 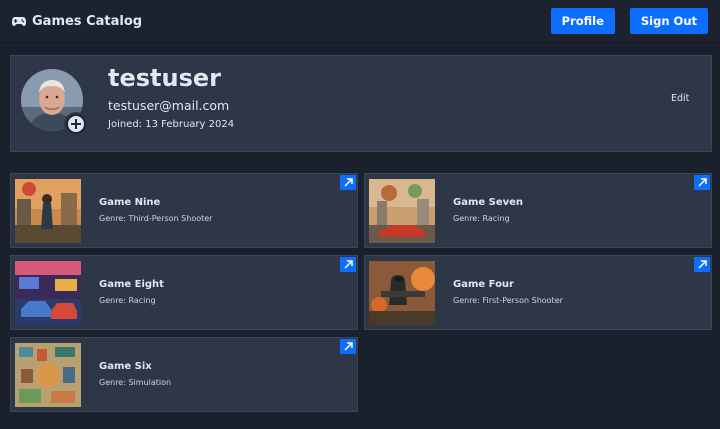 I want to click on game-genre: Genre: Simulation, so click(x=135, y=382).